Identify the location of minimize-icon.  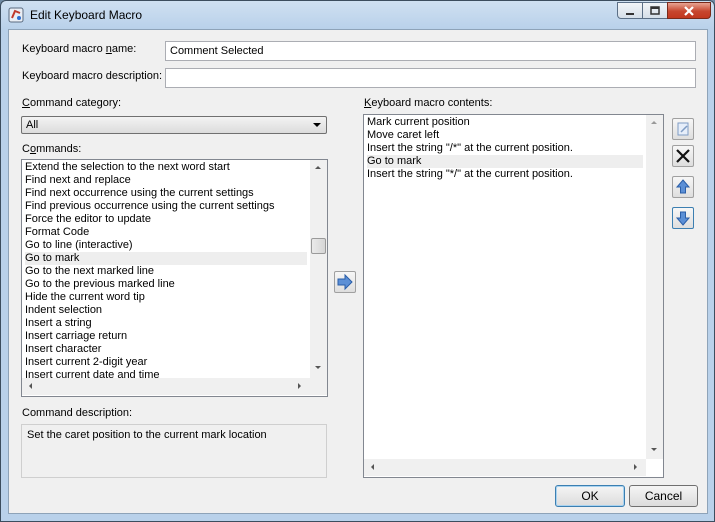
(630, 14).